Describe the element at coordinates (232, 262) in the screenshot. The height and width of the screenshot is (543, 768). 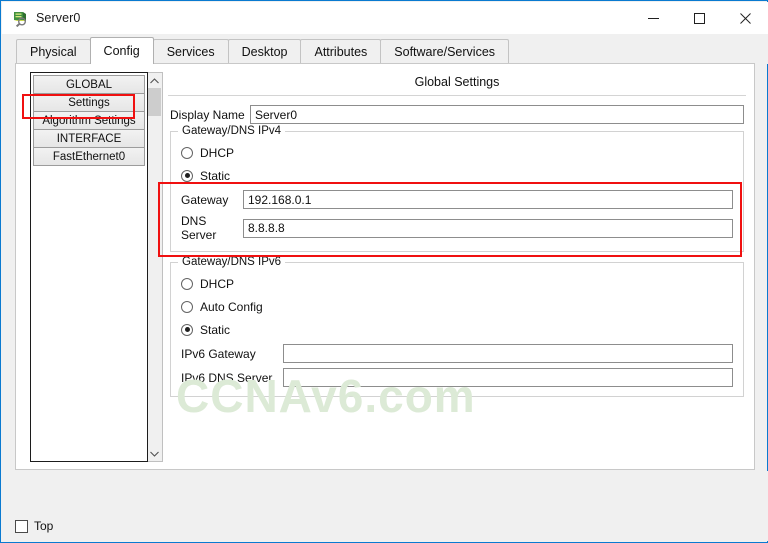
I see `ipv6-group-legend: Gateway/DNS IPv6` at that location.